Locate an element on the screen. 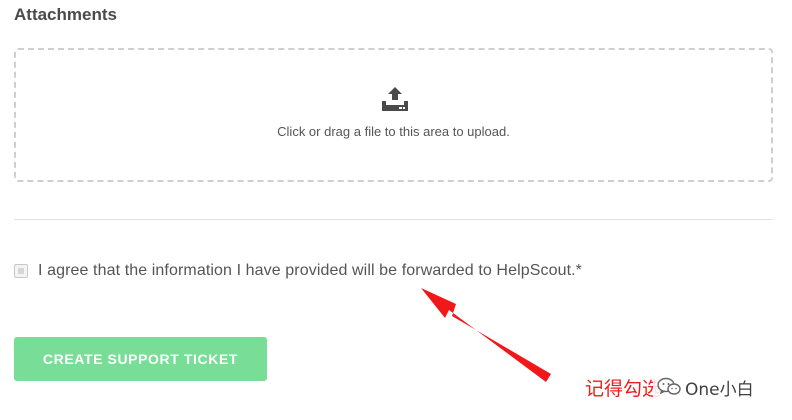 The height and width of the screenshot is (420, 792). divider is located at coordinates (393, 219).